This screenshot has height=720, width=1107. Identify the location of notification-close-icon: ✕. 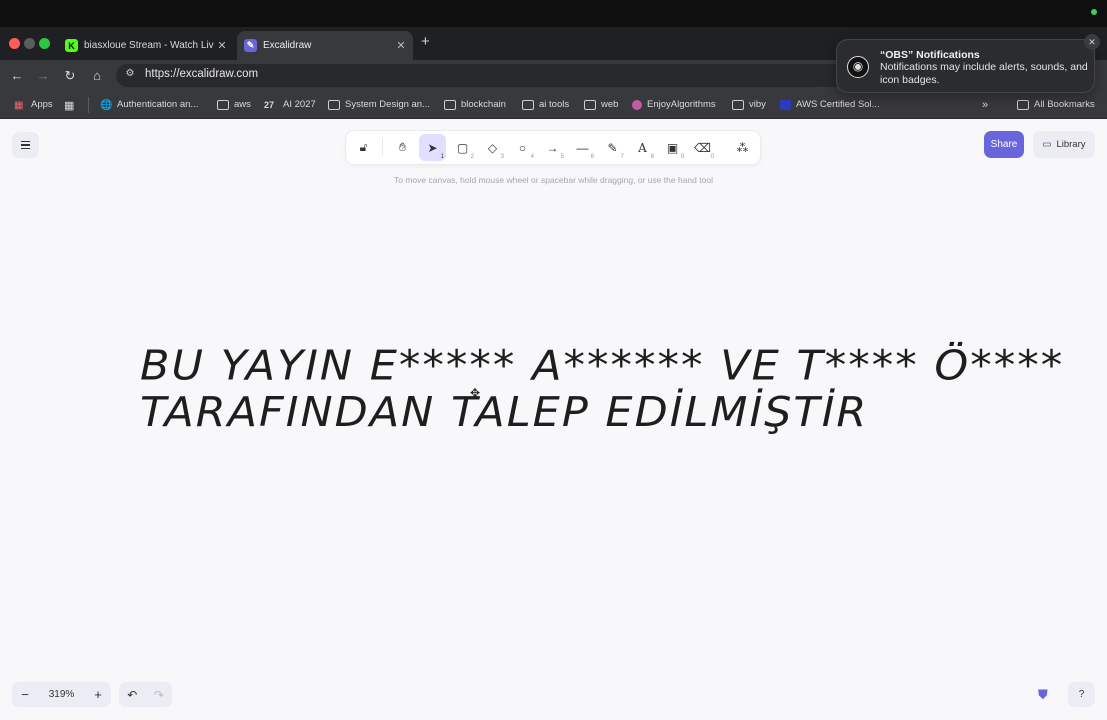
(1092, 42).